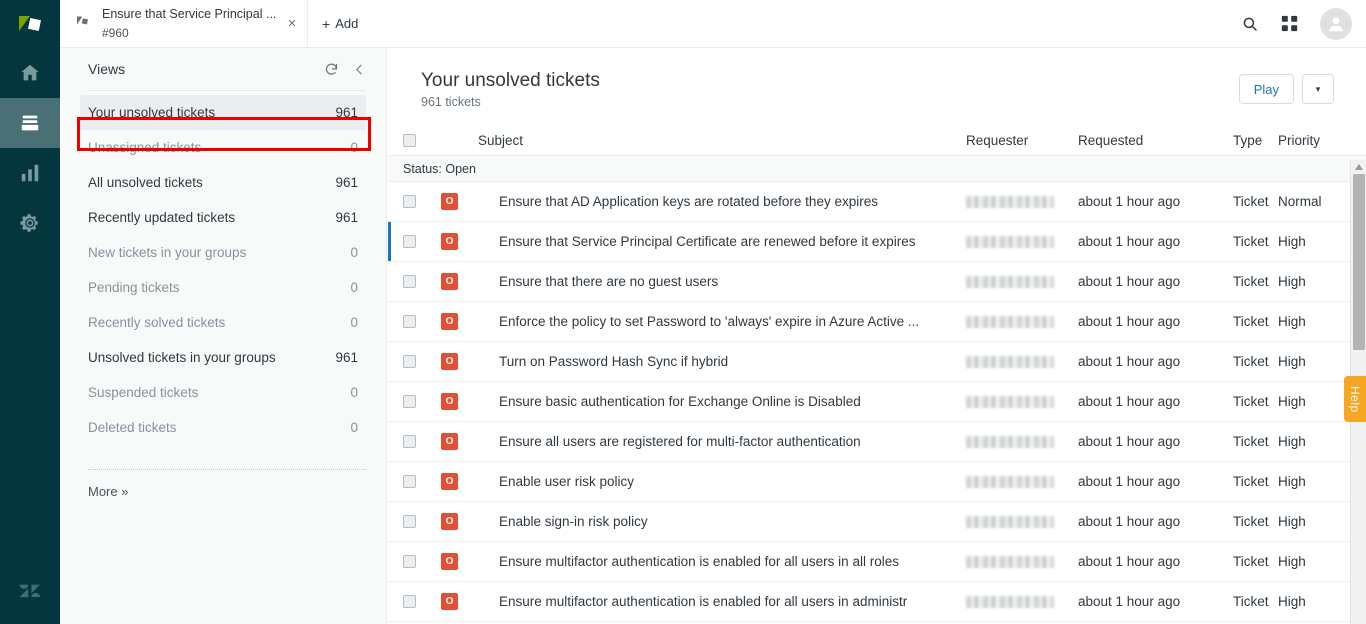  I want to click on sidebar-item-recently-solved-tickets: Recently solved tickets 0, so click(223, 322).